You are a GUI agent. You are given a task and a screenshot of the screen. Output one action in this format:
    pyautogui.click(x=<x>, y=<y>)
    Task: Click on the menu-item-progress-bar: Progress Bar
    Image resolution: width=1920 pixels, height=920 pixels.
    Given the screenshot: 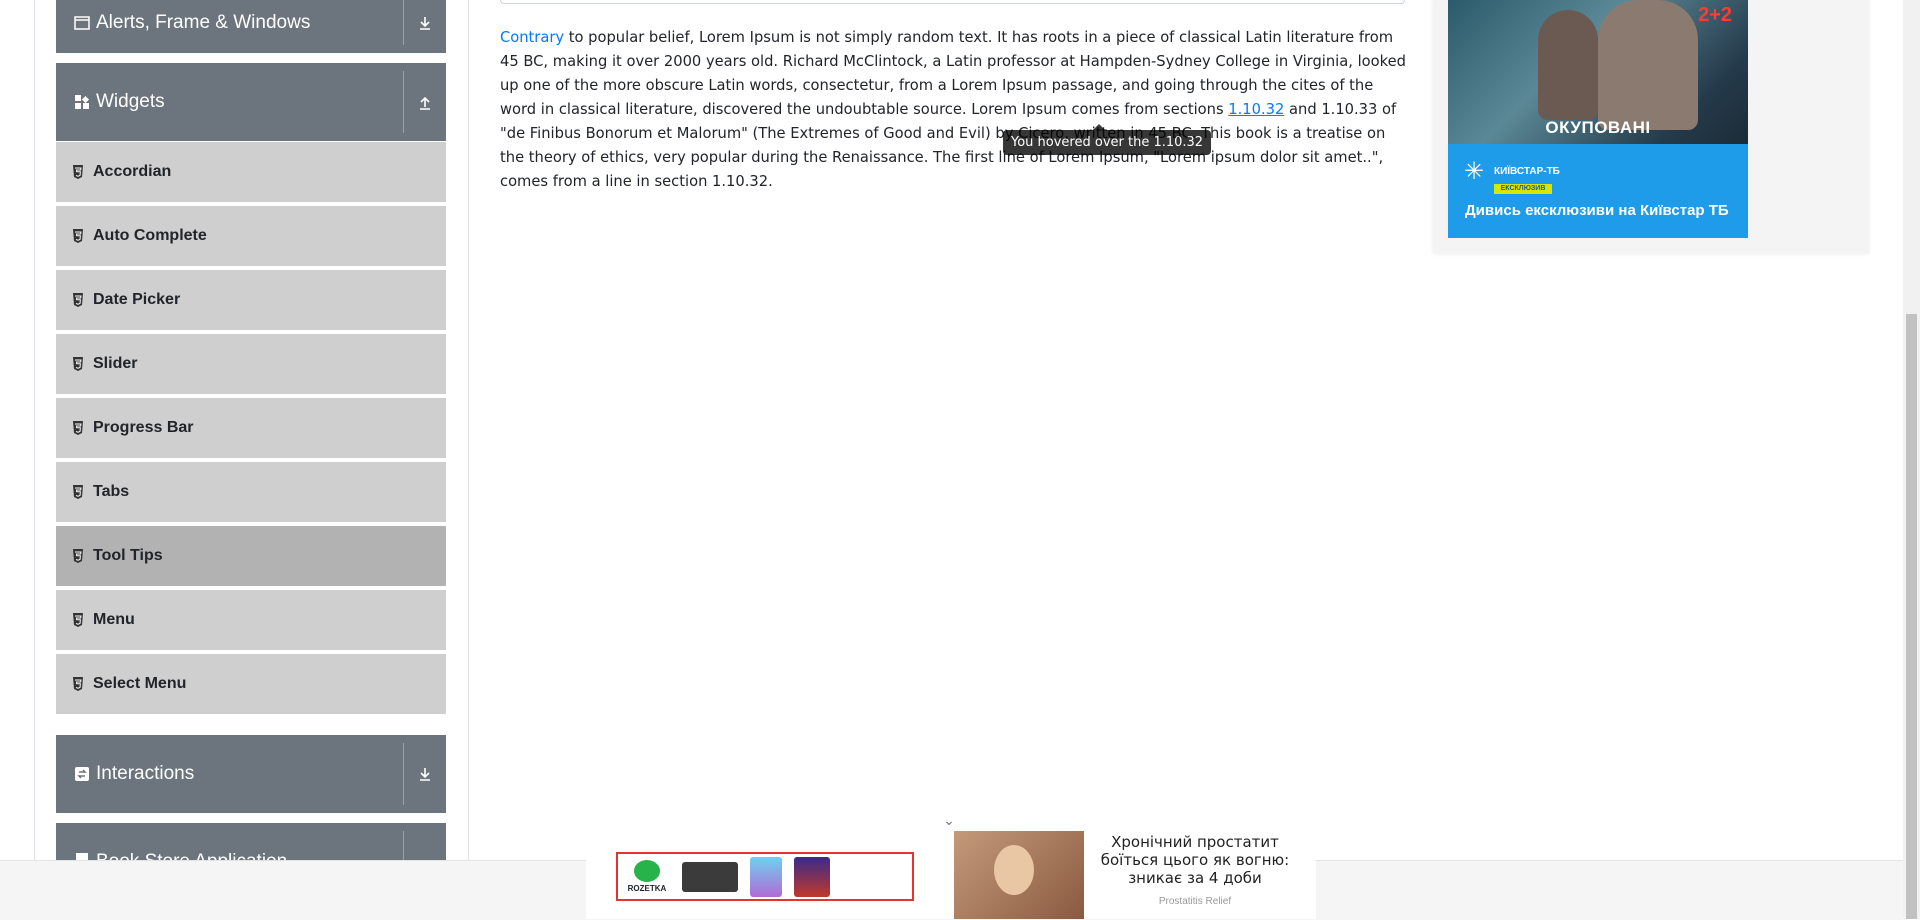 What is the action you would take?
    pyautogui.click(x=251, y=429)
    